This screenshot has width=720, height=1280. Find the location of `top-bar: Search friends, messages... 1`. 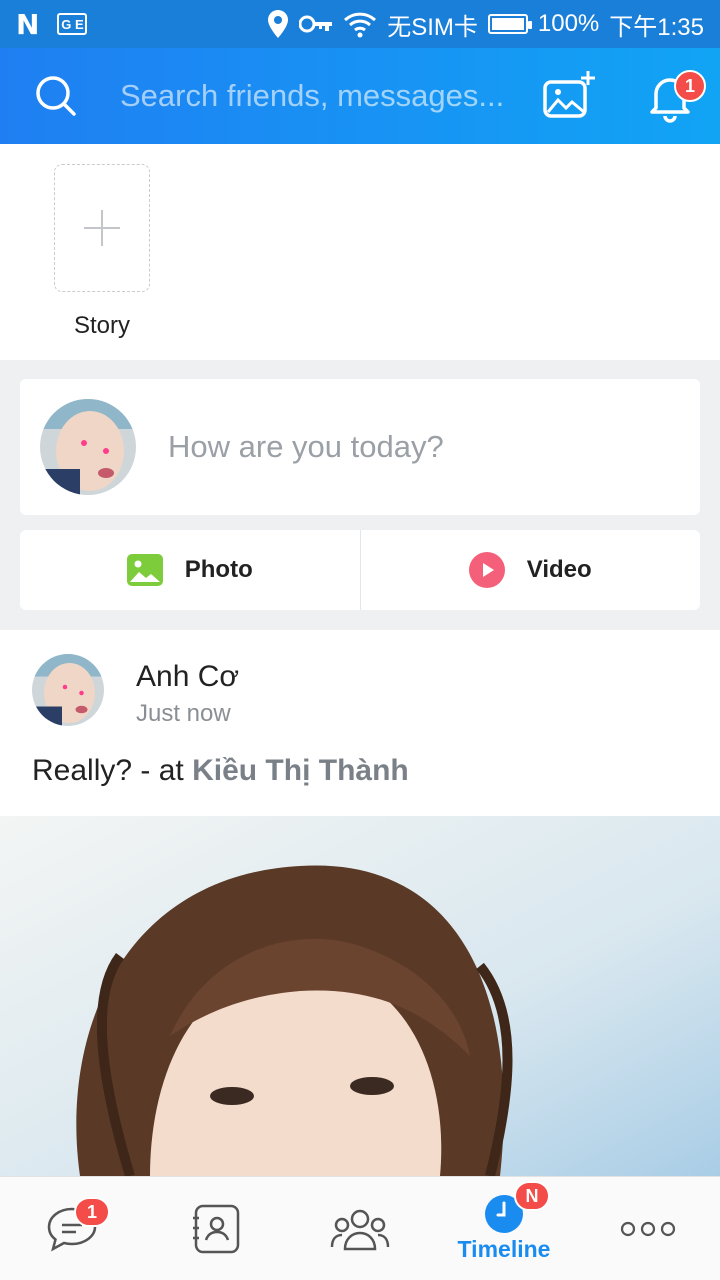

top-bar: Search friends, messages... 1 is located at coordinates (360, 96).